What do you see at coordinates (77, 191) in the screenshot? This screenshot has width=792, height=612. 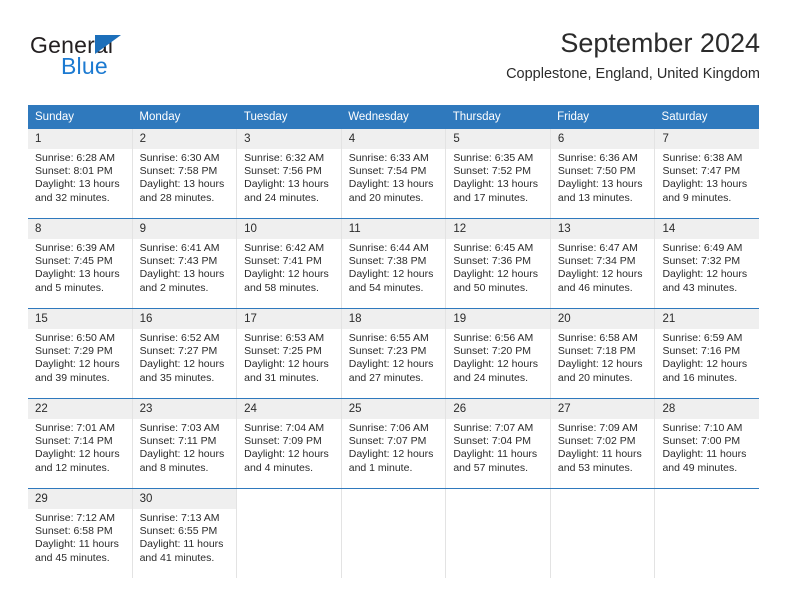 I see `daylight-text: Daylight: 13 hours and 32 minutes.` at bounding box center [77, 191].